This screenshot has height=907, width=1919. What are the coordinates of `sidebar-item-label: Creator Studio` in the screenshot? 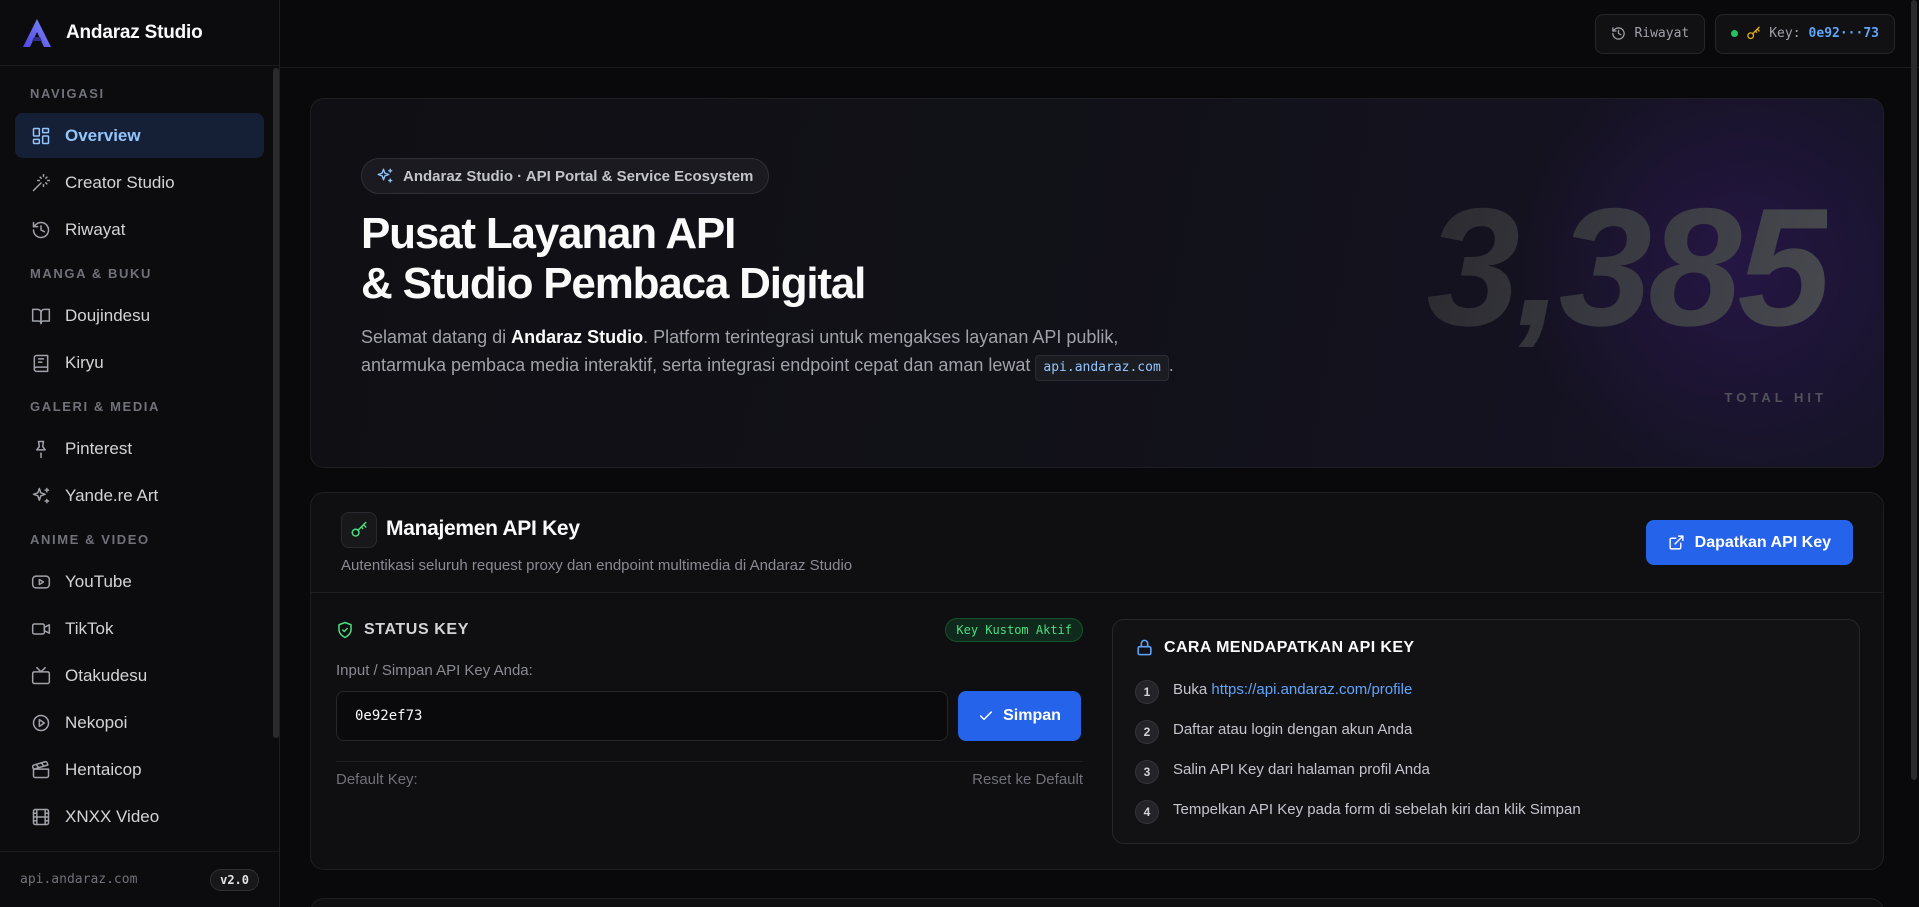 It's located at (120, 182).